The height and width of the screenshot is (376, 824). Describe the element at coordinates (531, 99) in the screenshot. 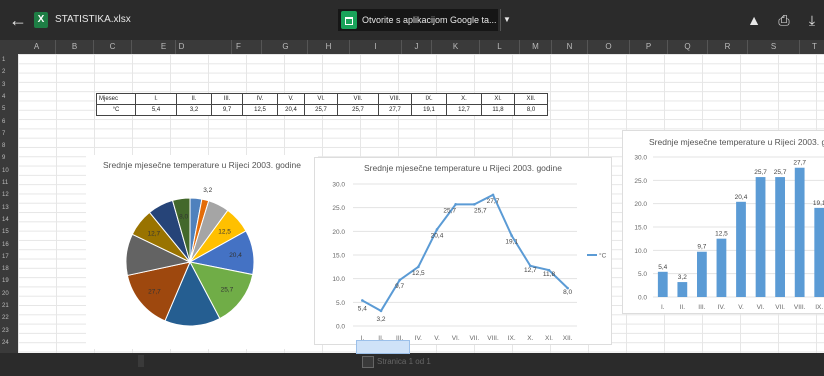

I see `month-cell: XII.` at that location.